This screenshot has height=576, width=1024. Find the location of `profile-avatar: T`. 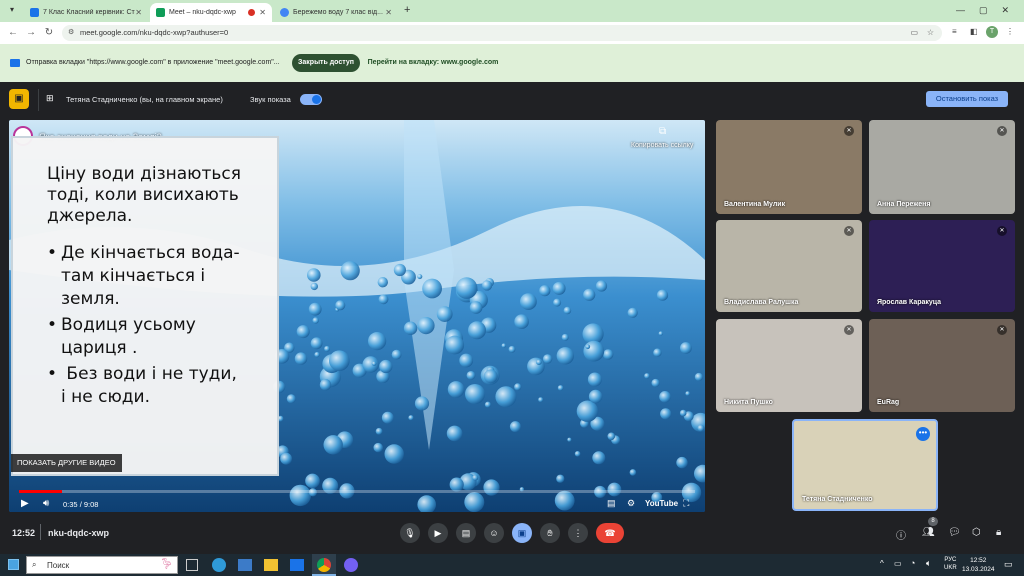

profile-avatar: T is located at coordinates (992, 32).